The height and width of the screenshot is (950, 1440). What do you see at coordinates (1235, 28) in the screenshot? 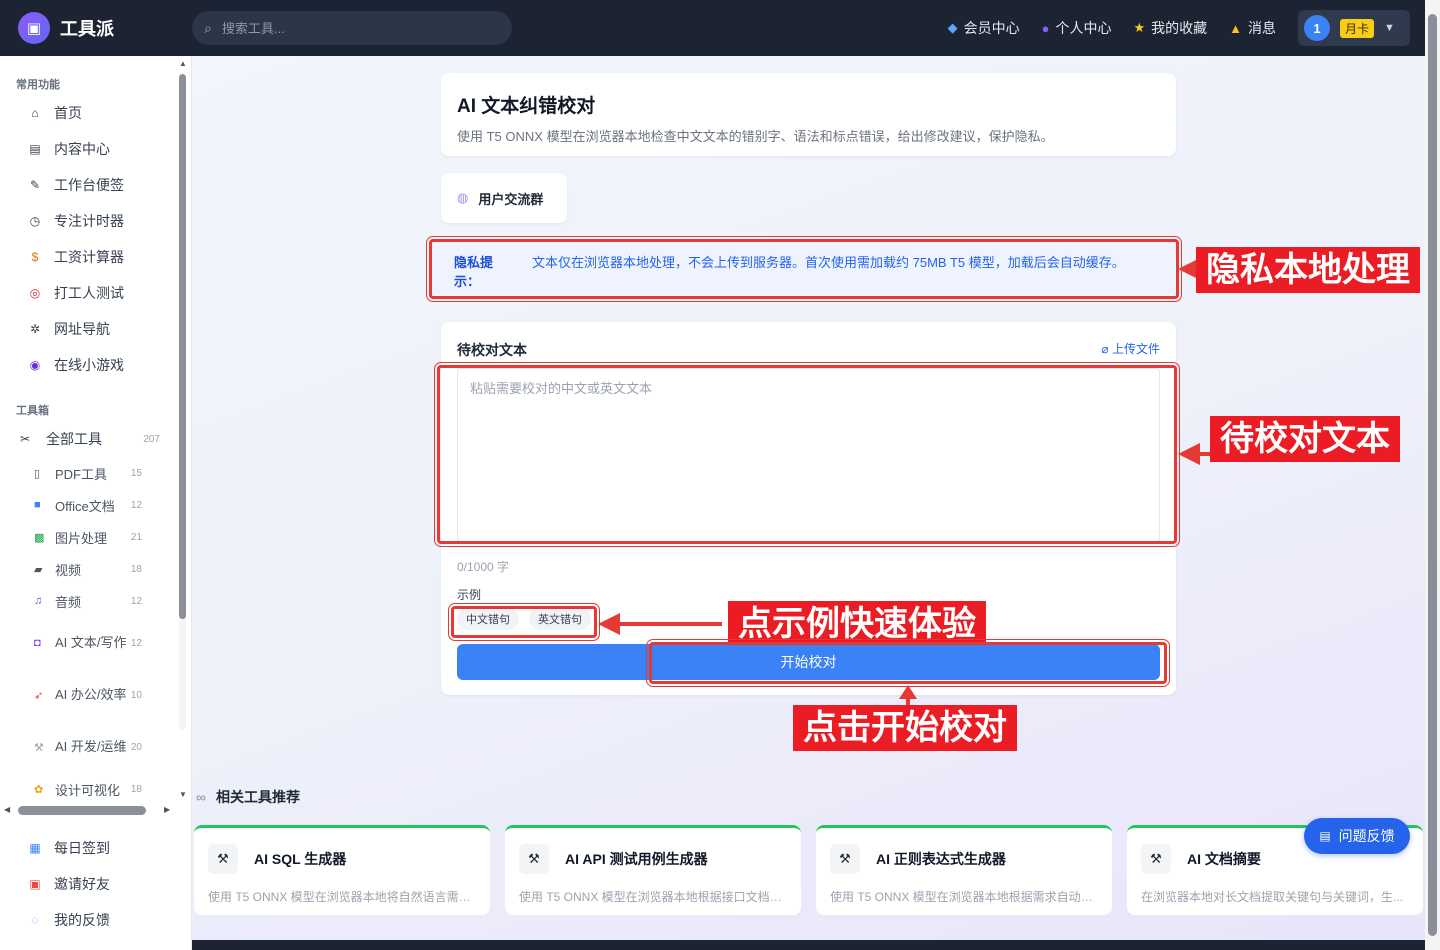
I see `bell-icon: ▲` at bounding box center [1235, 28].